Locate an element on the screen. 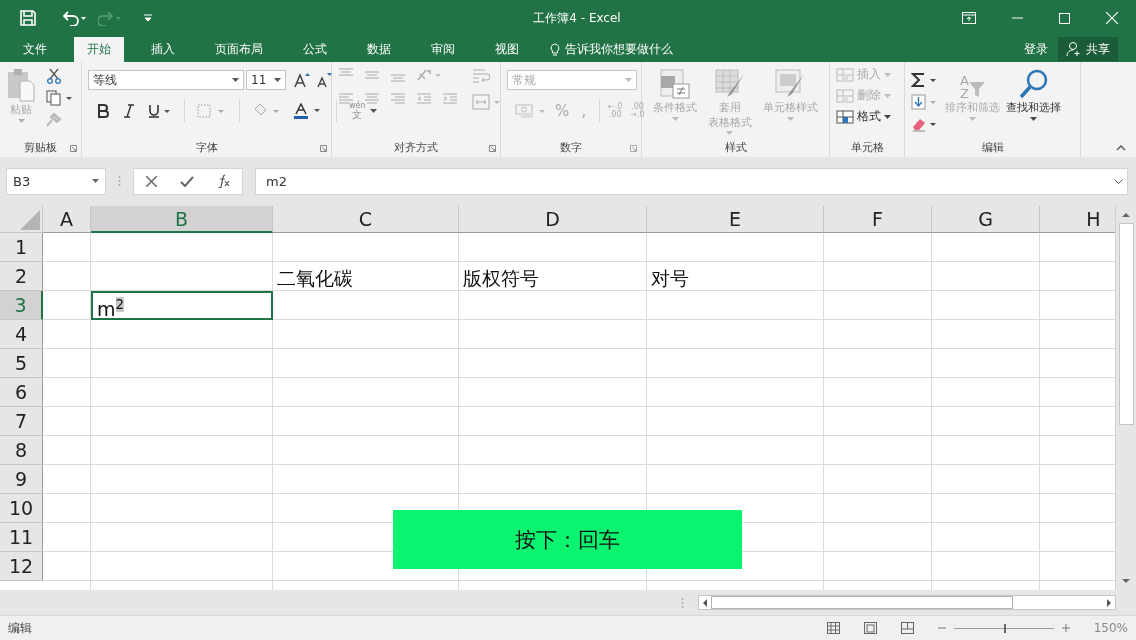  cells-button: 格式 is located at coordinates (863, 116).